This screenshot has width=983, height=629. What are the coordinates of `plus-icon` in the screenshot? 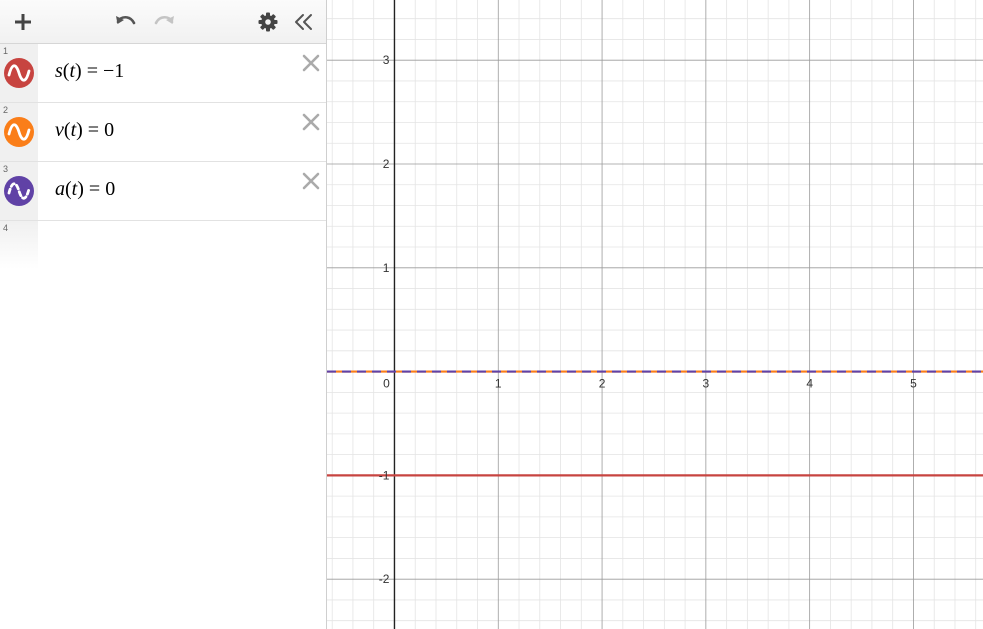 It's located at (23, 22).